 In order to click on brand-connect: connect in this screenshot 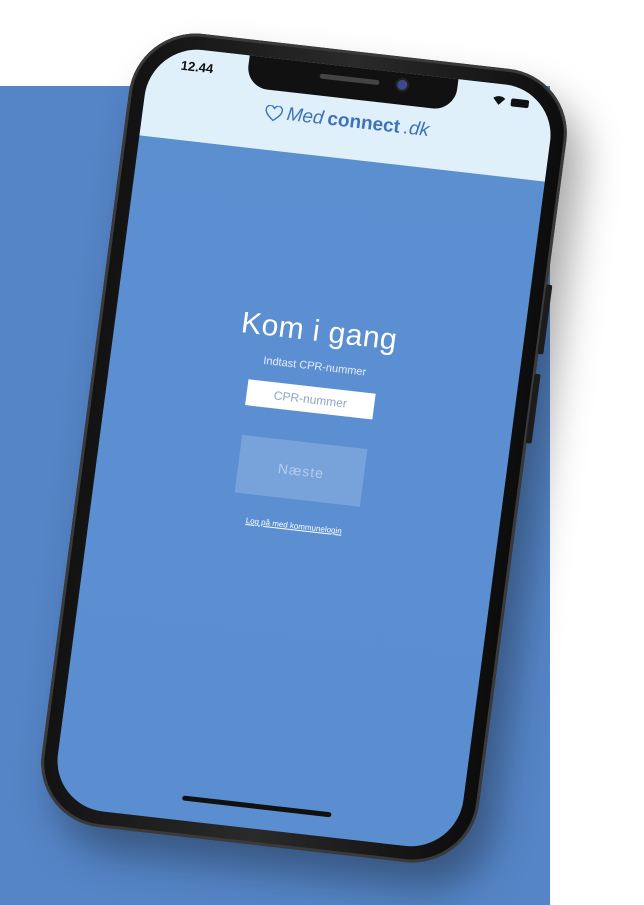, I will do `click(364, 123)`.